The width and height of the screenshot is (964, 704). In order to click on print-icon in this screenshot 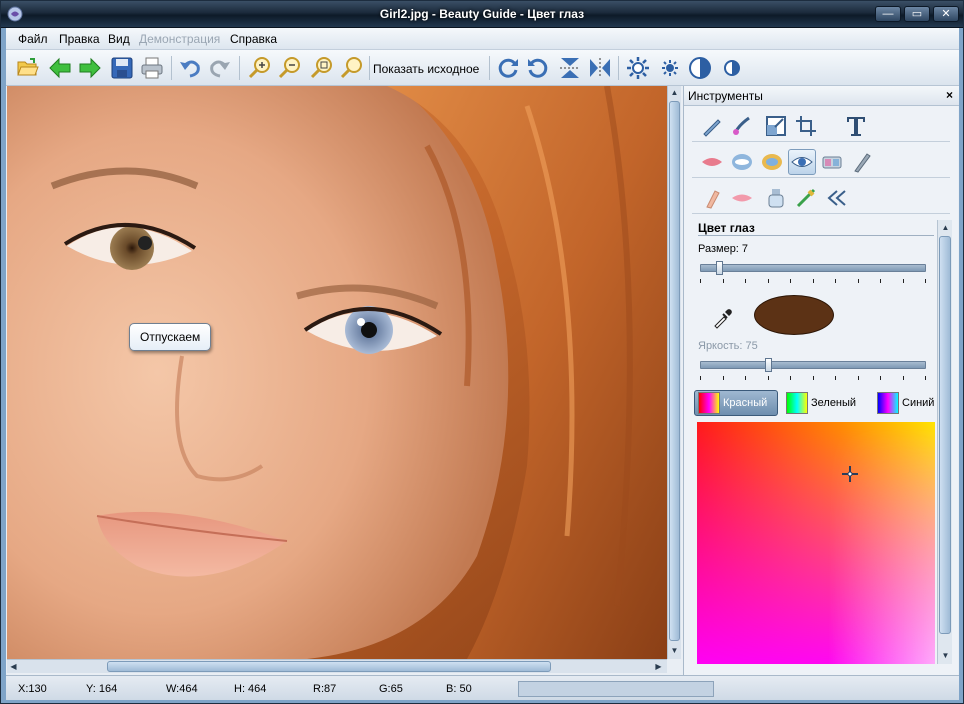, I will do `click(152, 68)`.